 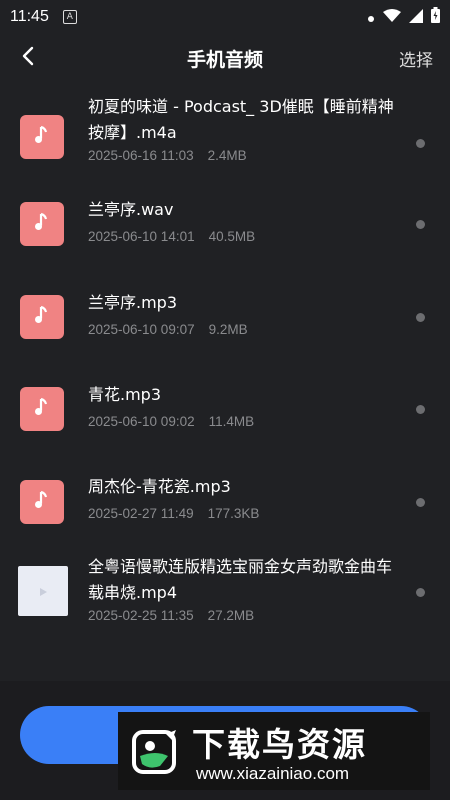 What do you see at coordinates (141, 615) in the screenshot?
I see `file-date: 2025-02-25 11:35` at bounding box center [141, 615].